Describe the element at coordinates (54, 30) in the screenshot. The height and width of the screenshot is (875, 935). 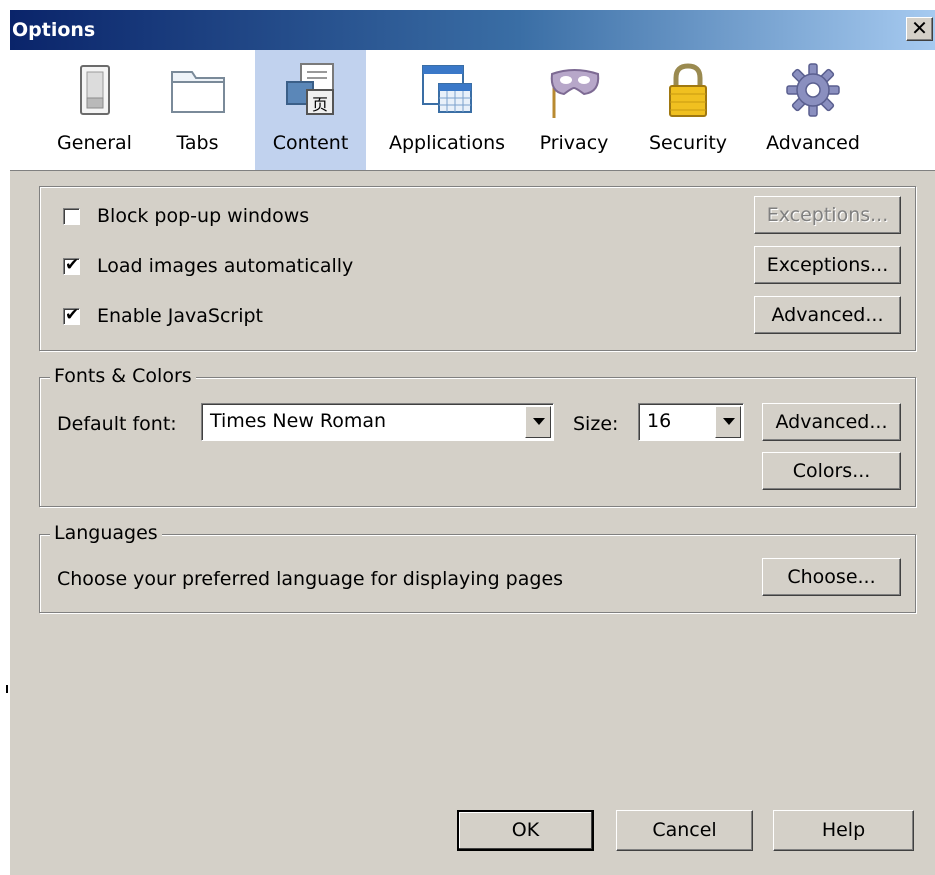
I see `window-title: Options` at that location.